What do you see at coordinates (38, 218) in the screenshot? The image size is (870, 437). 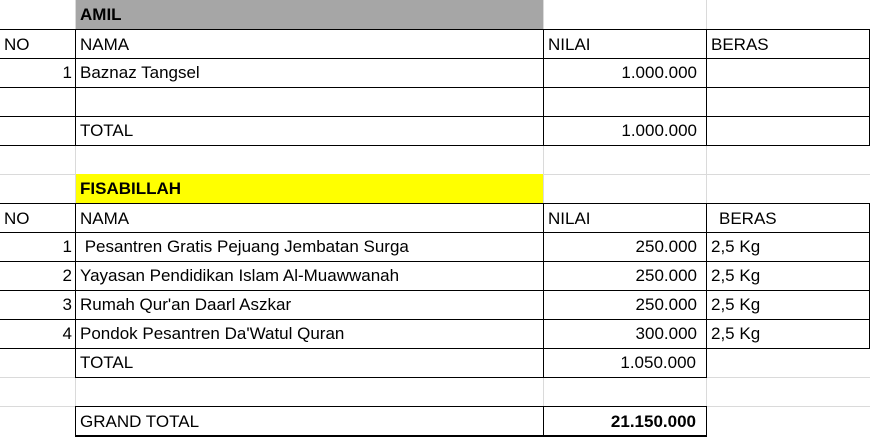 I see `fisabillah-header-no: NO` at bounding box center [38, 218].